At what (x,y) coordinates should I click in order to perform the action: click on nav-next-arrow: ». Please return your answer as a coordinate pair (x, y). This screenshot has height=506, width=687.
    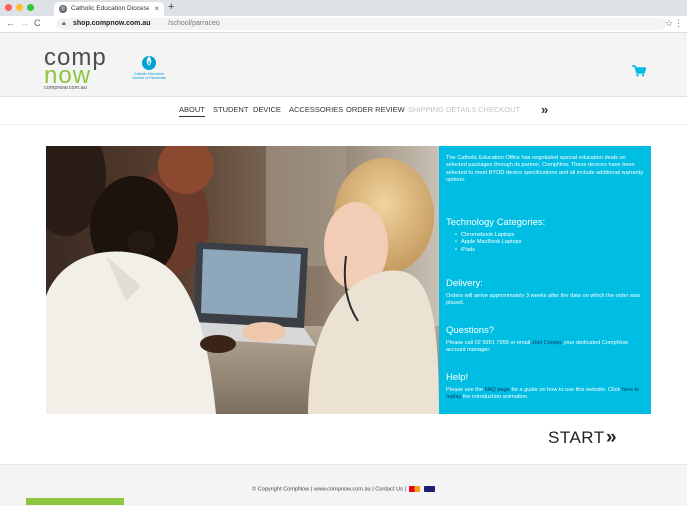
    Looking at the image, I should click on (544, 109).